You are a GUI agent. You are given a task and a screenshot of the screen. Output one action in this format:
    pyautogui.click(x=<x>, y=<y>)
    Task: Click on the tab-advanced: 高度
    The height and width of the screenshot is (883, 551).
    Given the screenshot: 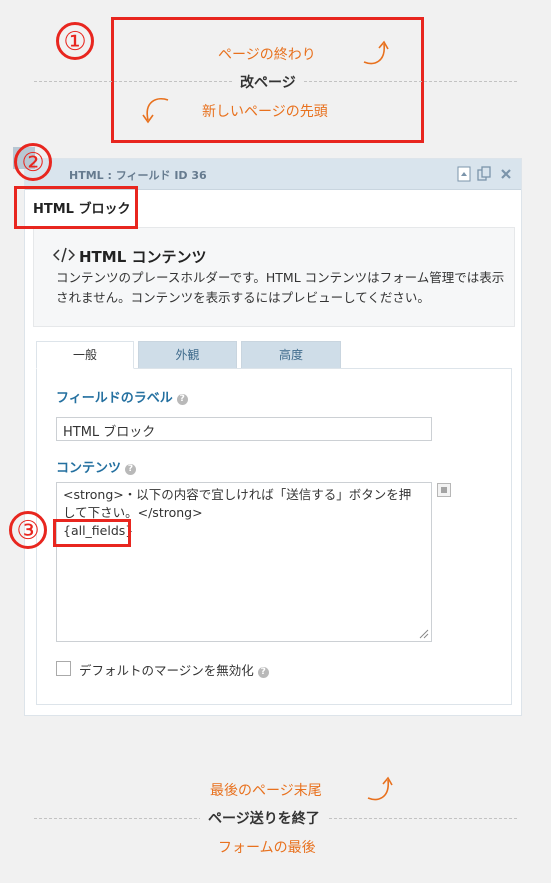 What is the action you would take?
    pyautogui.click(x=291, y=355)
    